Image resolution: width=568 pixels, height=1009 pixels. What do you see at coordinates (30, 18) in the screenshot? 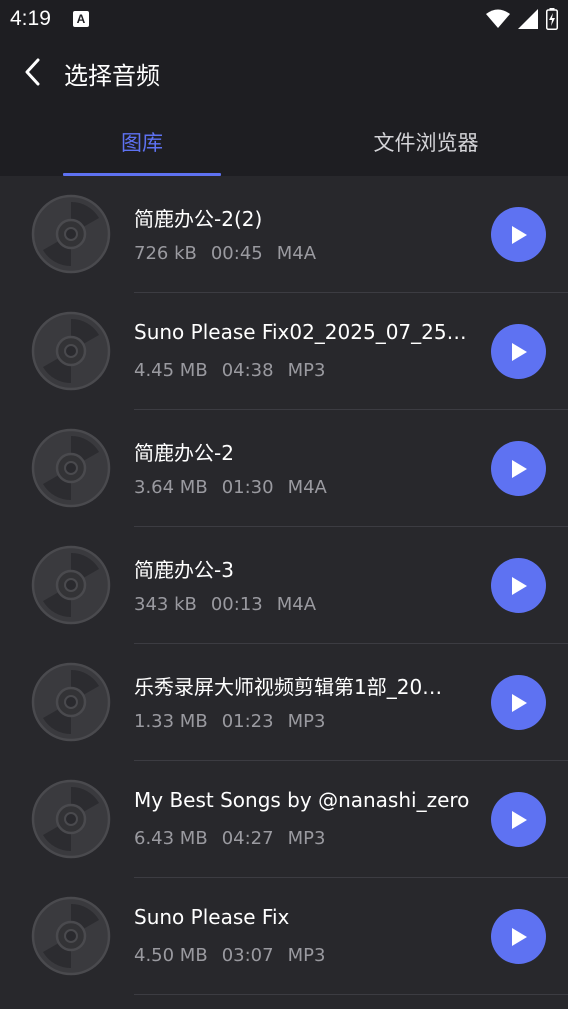
I see `status-time: 4:19` at bounding box center [30, 18].